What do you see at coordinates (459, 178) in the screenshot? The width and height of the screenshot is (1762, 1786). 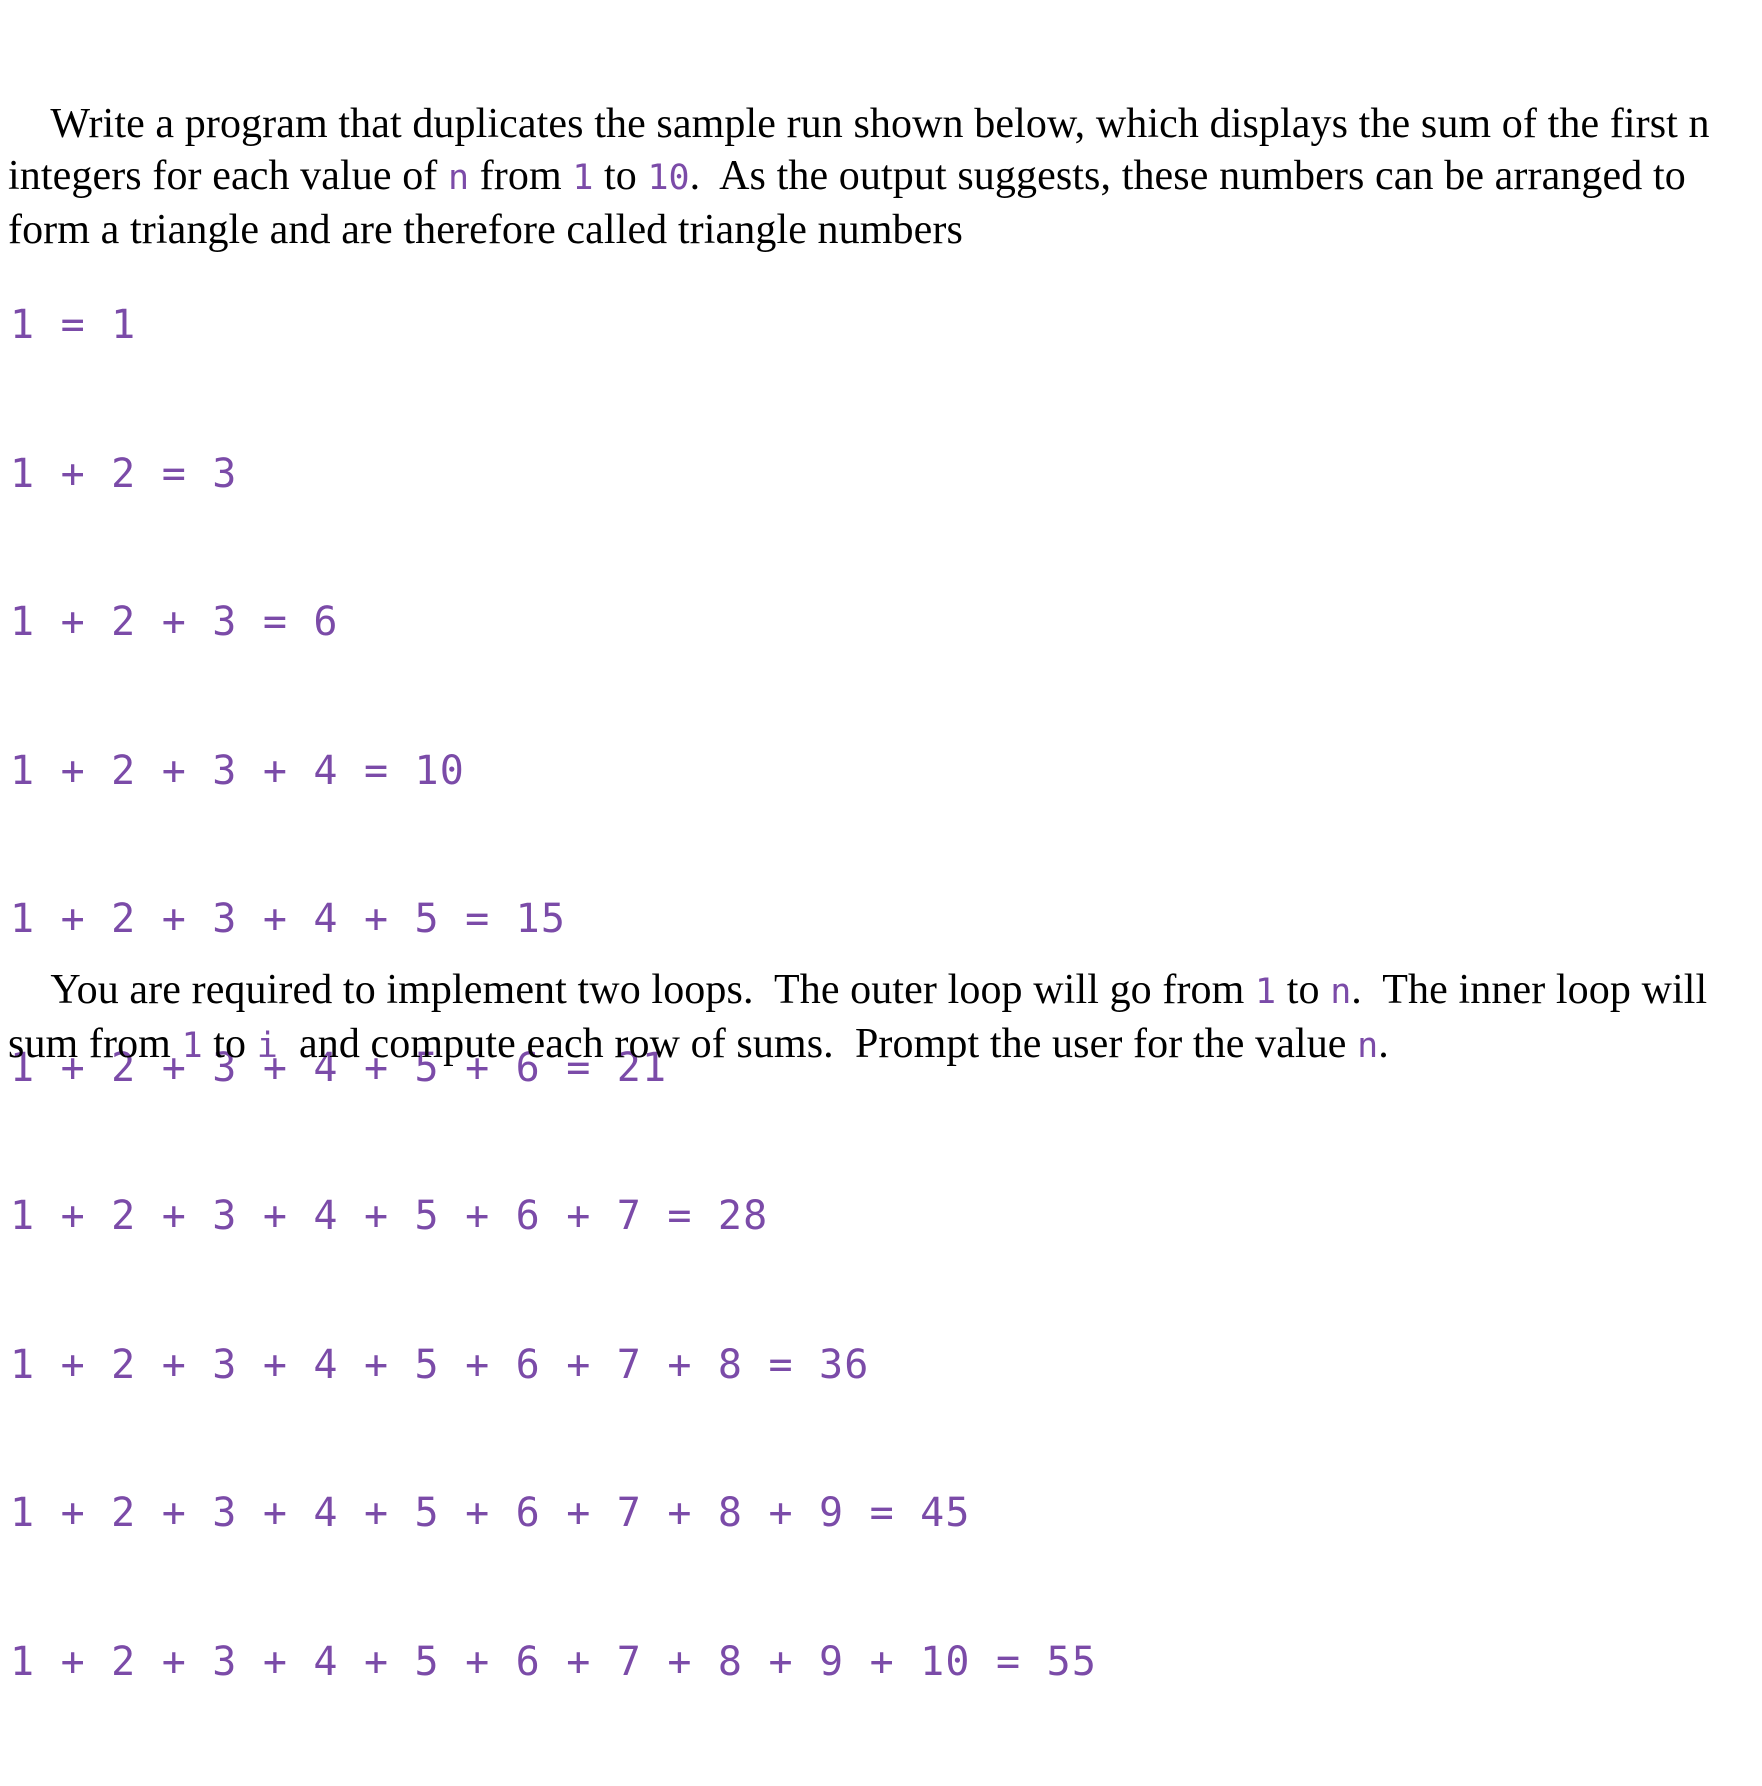 I see `inline-code-n: n` at bounding box center [459, 178].